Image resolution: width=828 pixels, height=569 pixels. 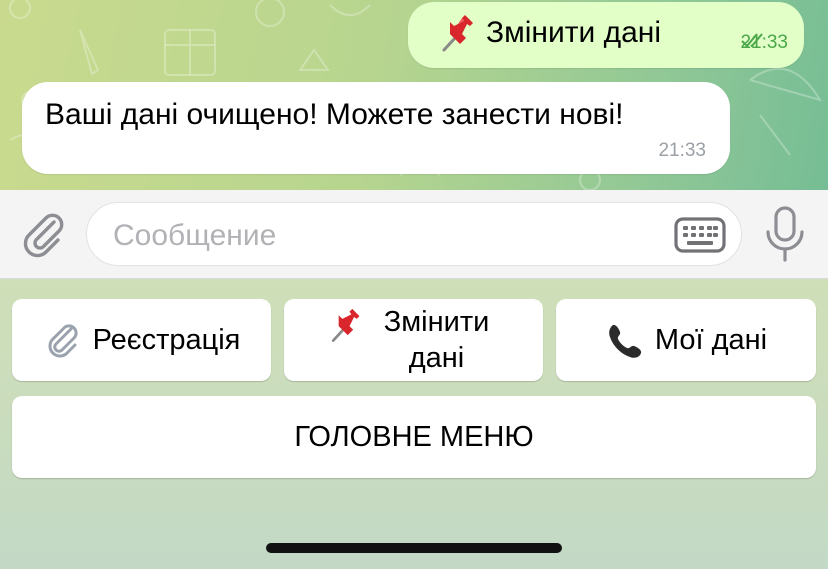 I want to click on my-data-button: Мої дані, so click(x=686, y=340).